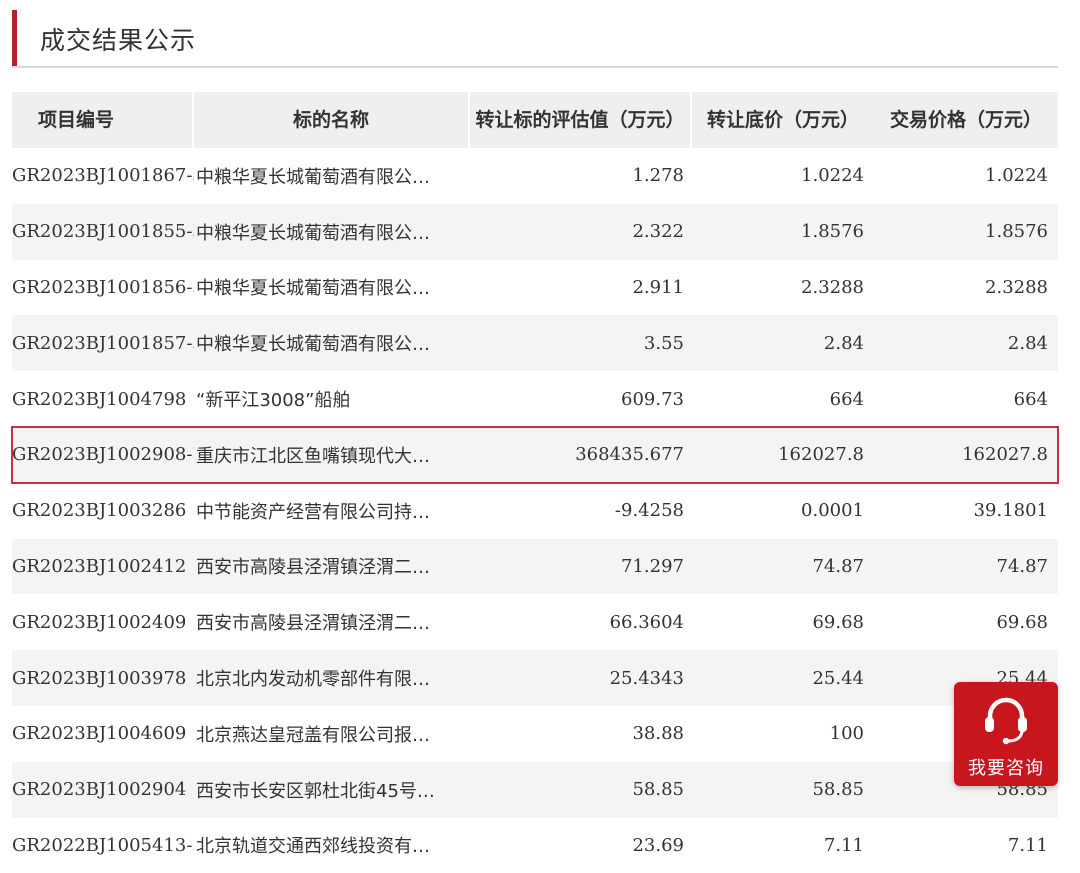  What do you see at coordinates (99, 622) in the screenshot?
I see `cell-project-id: GR2023BJ1002409` at bounding box center [99, 622].